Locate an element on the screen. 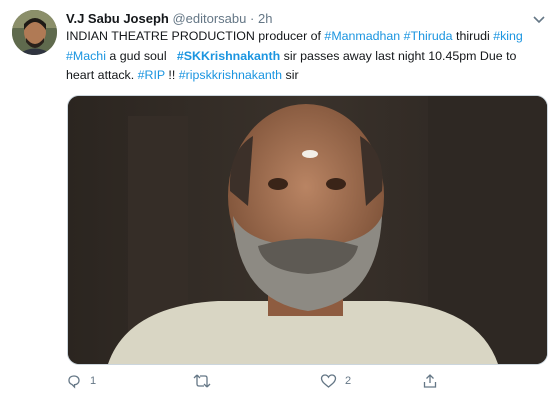  avatar is located at coordinates (34, 32).